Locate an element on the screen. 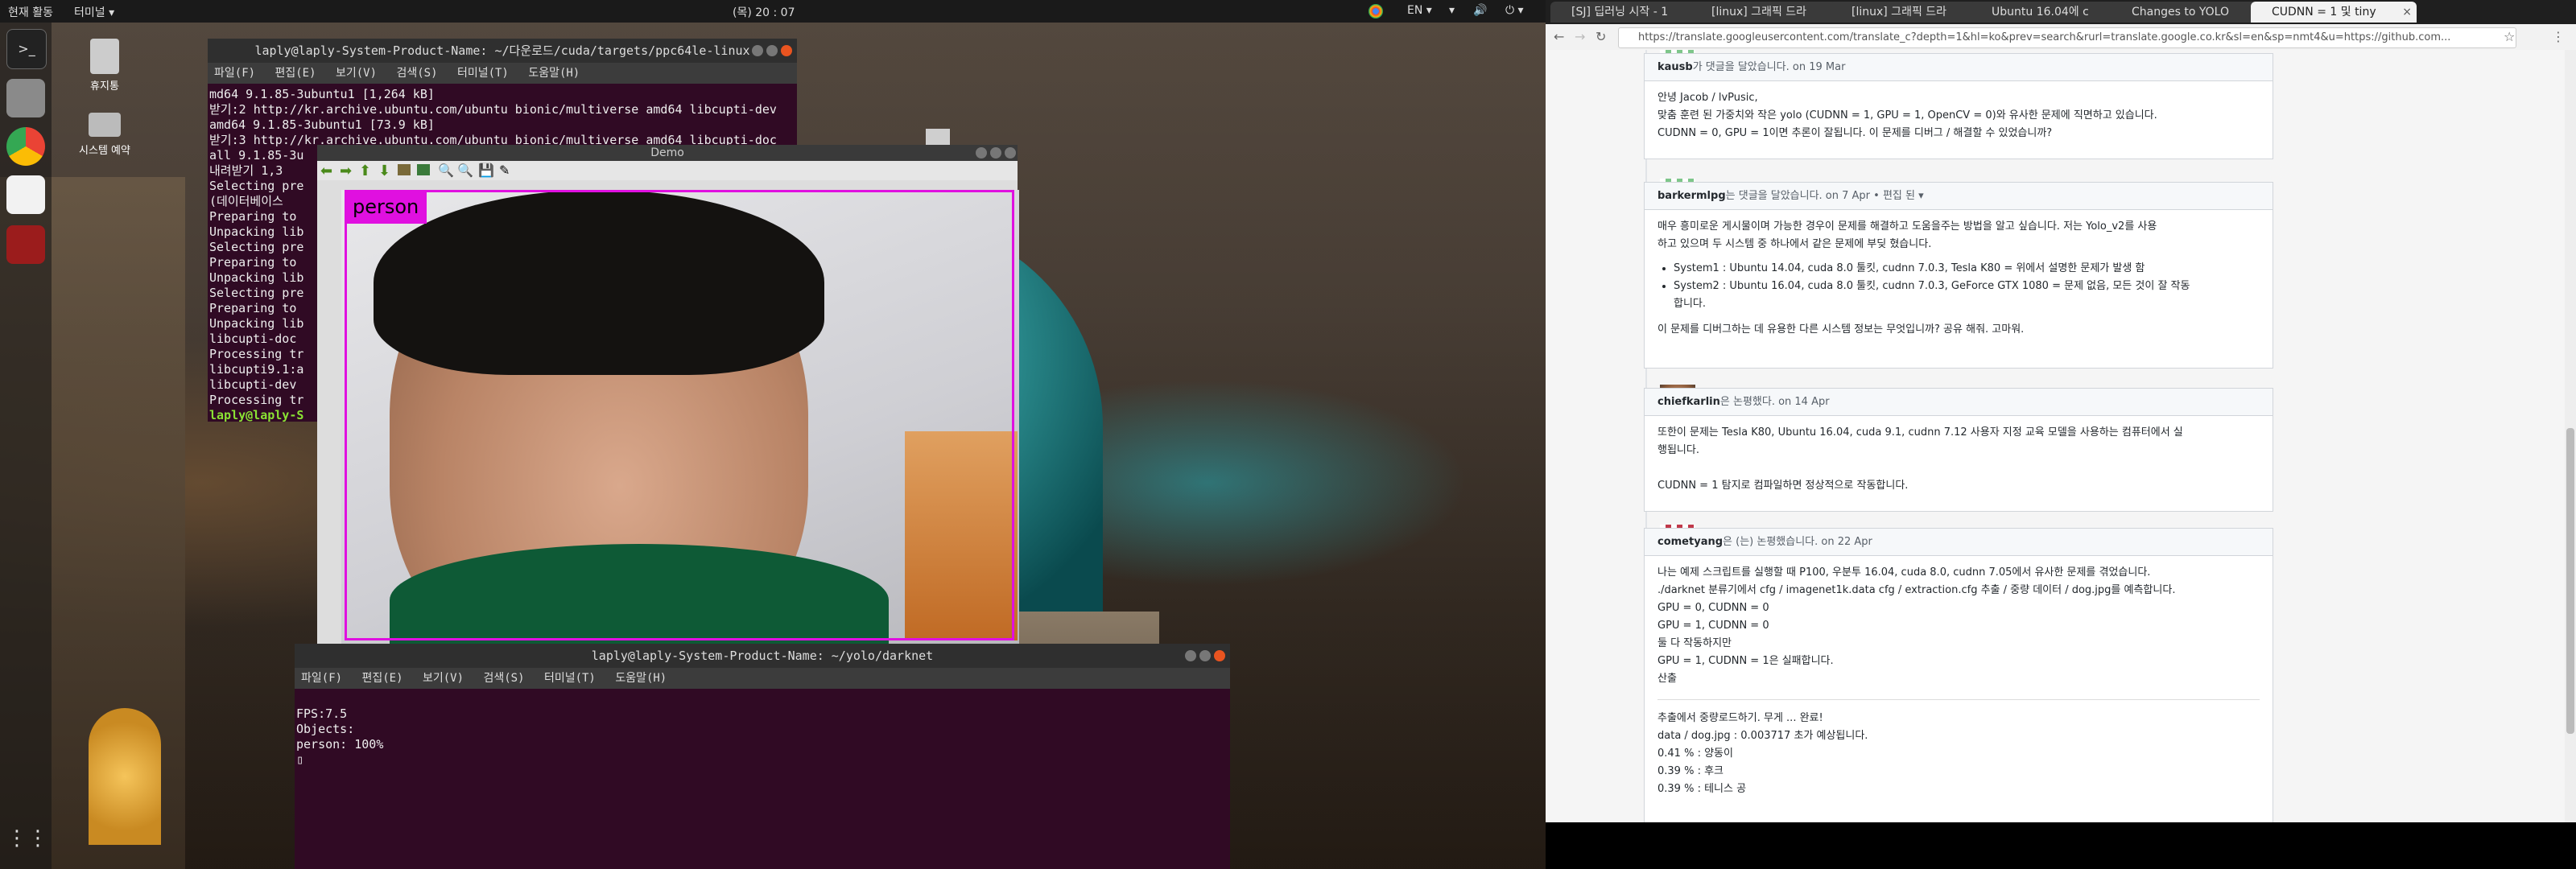 Image resolution: width=2576 pixels, height=869 pixels. comment-text: GPU = 0, CUDNN = 0 is located at coordinates (1713, 608).